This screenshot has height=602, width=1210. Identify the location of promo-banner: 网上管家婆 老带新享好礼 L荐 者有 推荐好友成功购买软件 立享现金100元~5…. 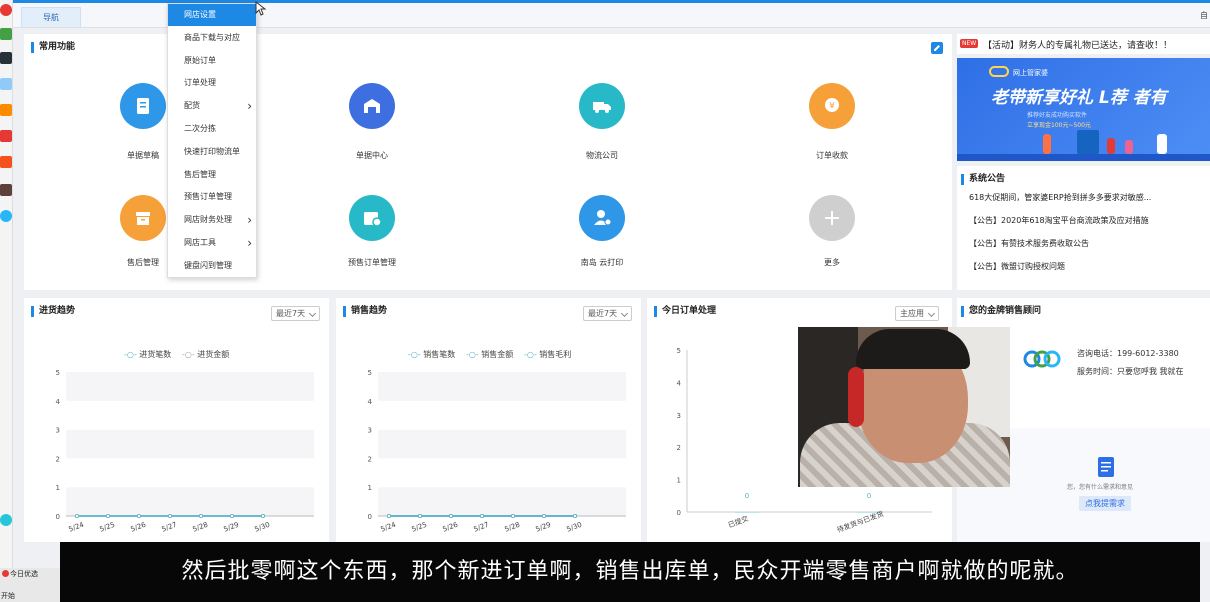
(1083, 109).